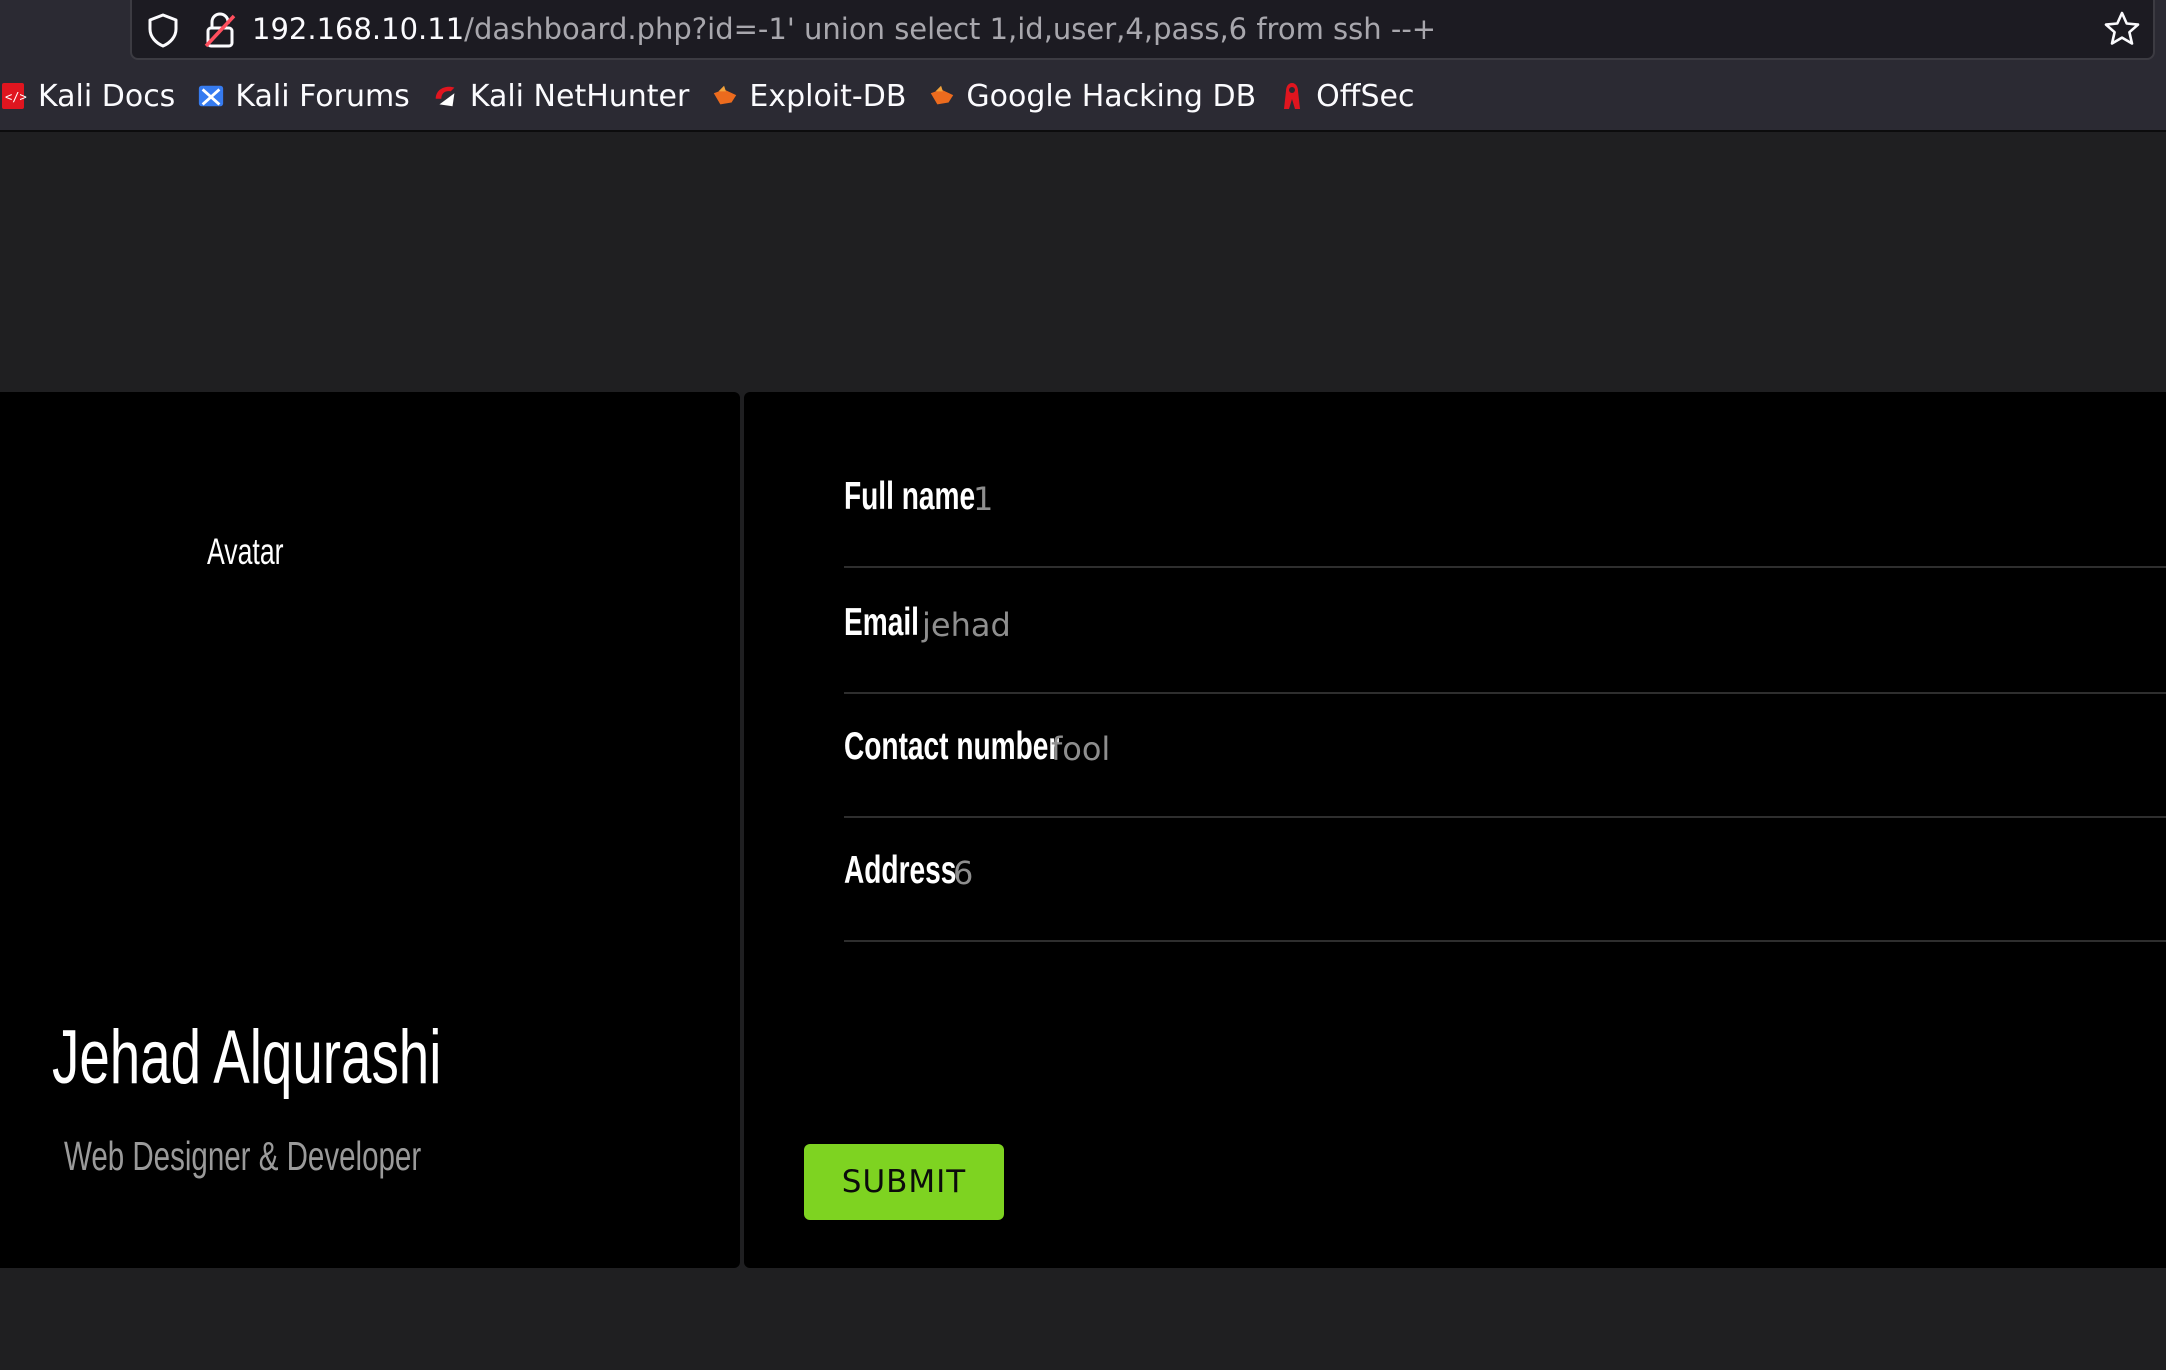 This screenshot has width=2166, height=1370. I want to click on address-field: Address 6, so click(1505, 880).